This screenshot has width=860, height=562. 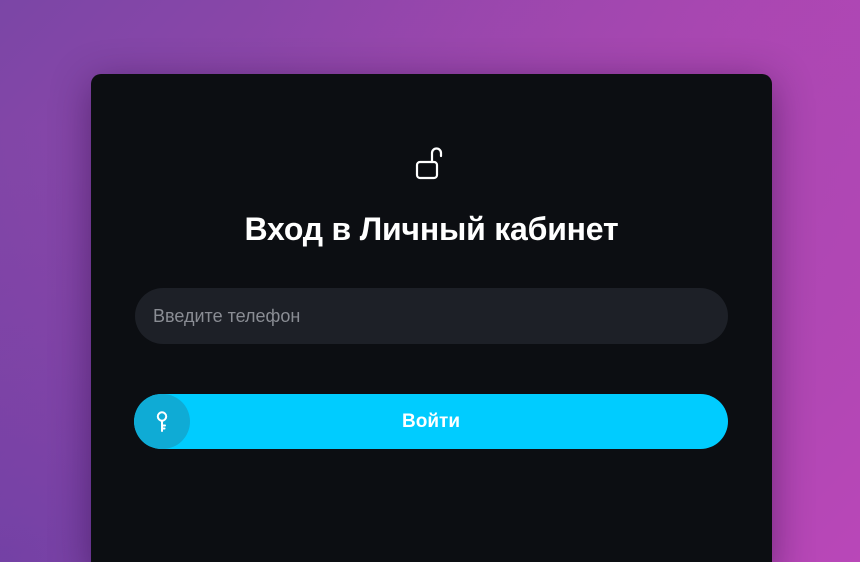 I want to click on login-button: Войти, so click(x=431, y=421).